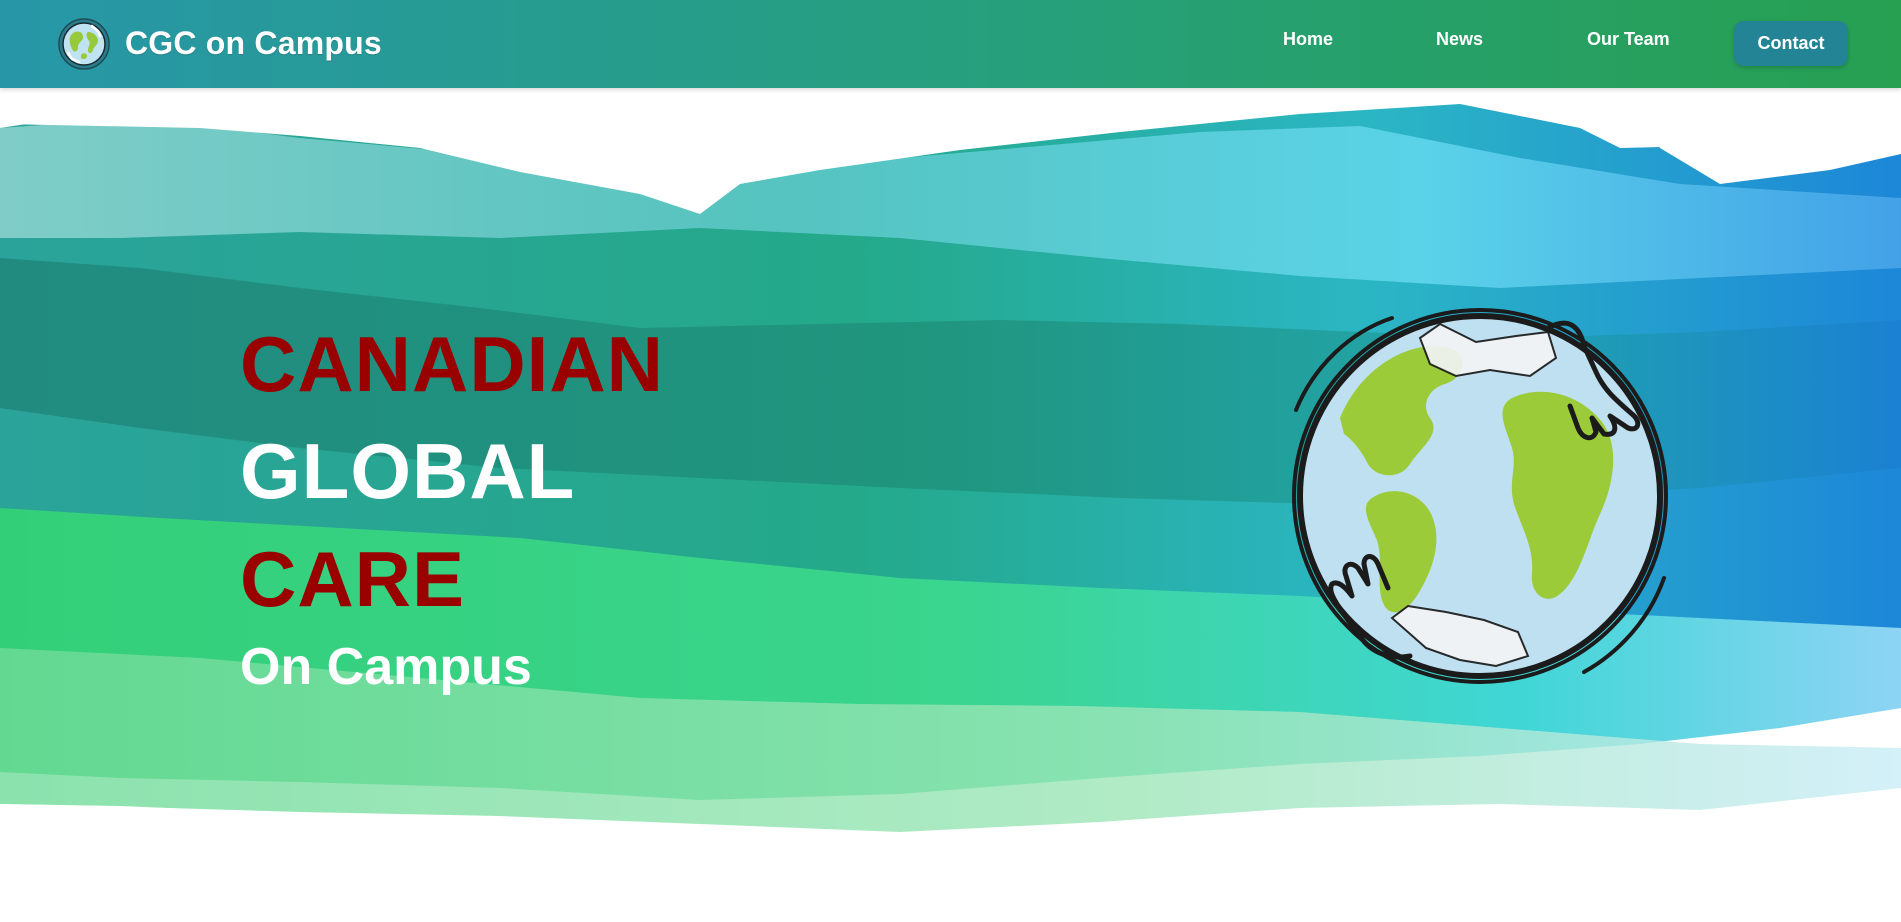 The width and height of the screenshot is (1901, 922). I want to click on nav-our-team: Our Team, so click(1628, 39).